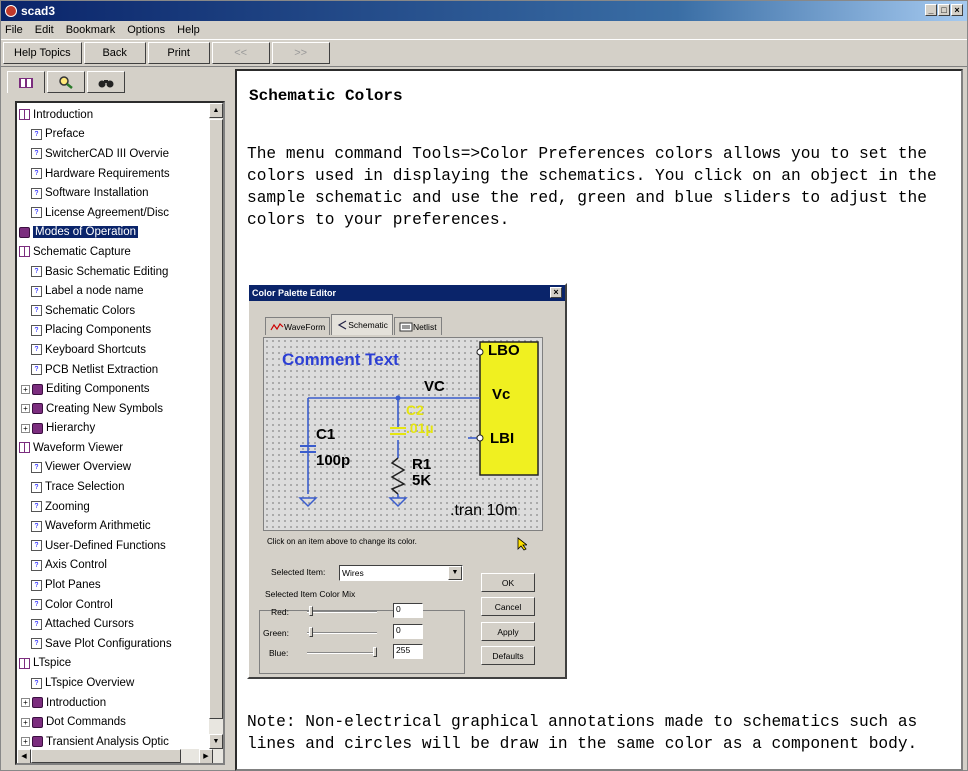  I want to click on tree-item: ? Software Installation, so click(115, 193).